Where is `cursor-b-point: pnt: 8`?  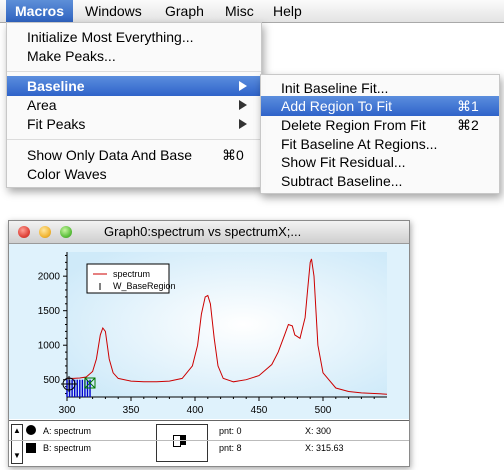
cursor-b-point: pnt: 8 is located at coordinates (230, 448).